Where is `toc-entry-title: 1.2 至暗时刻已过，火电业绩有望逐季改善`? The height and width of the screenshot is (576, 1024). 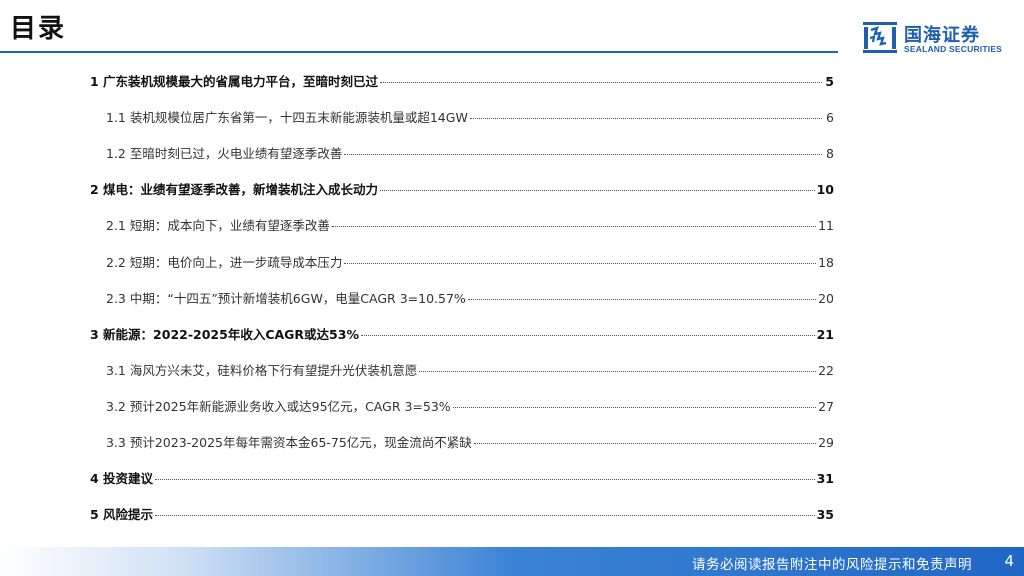 toc-entry-title: 1.2 至暗时刻已过，火电业绩有望逐季改善 is located at coordinates (224, 154).